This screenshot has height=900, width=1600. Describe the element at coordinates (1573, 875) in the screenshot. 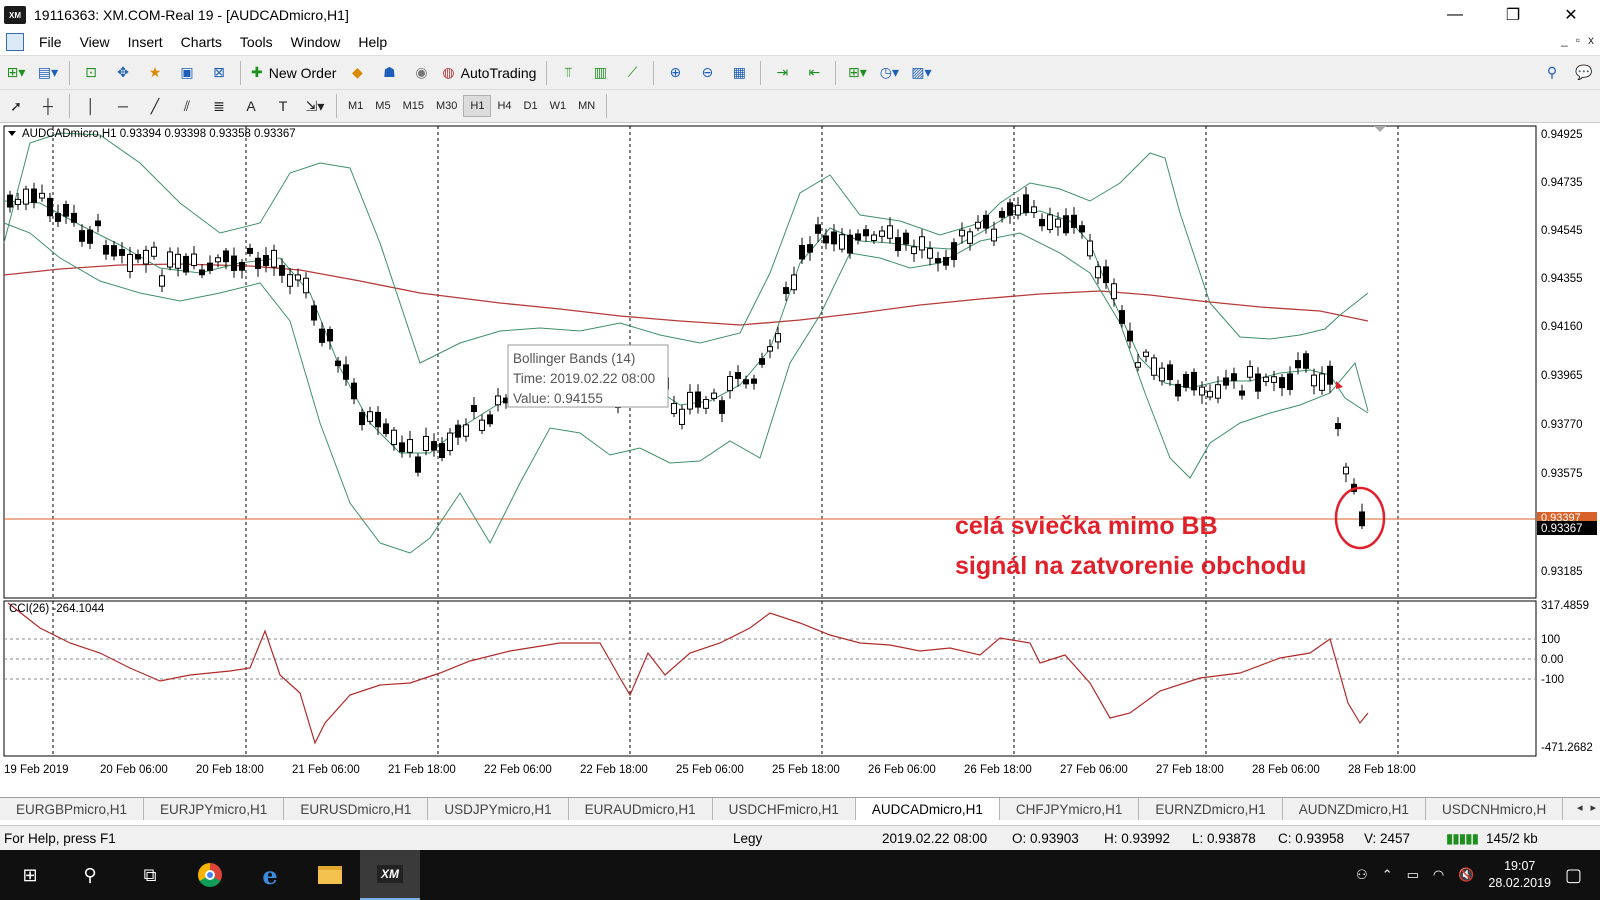

I see `action-center-icon: ▢` at that location.